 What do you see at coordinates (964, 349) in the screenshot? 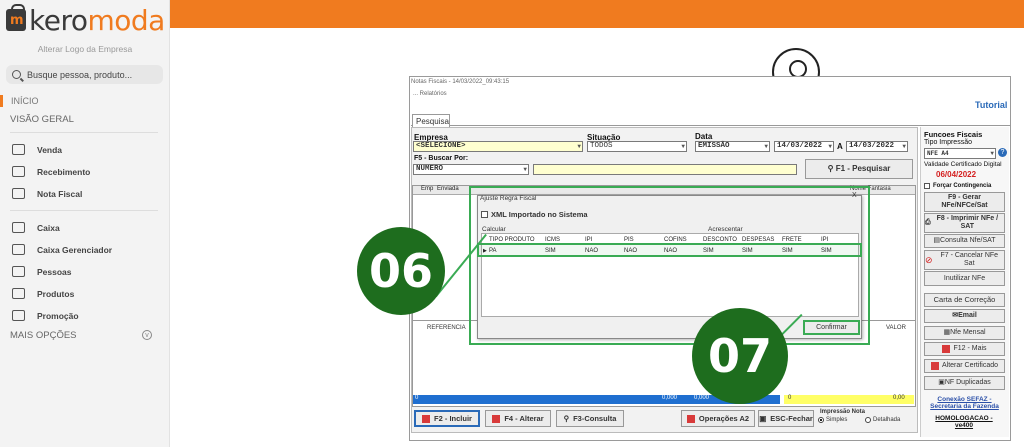
I see `mais-button: F12 - Mais` at bounding box center [964, 349].